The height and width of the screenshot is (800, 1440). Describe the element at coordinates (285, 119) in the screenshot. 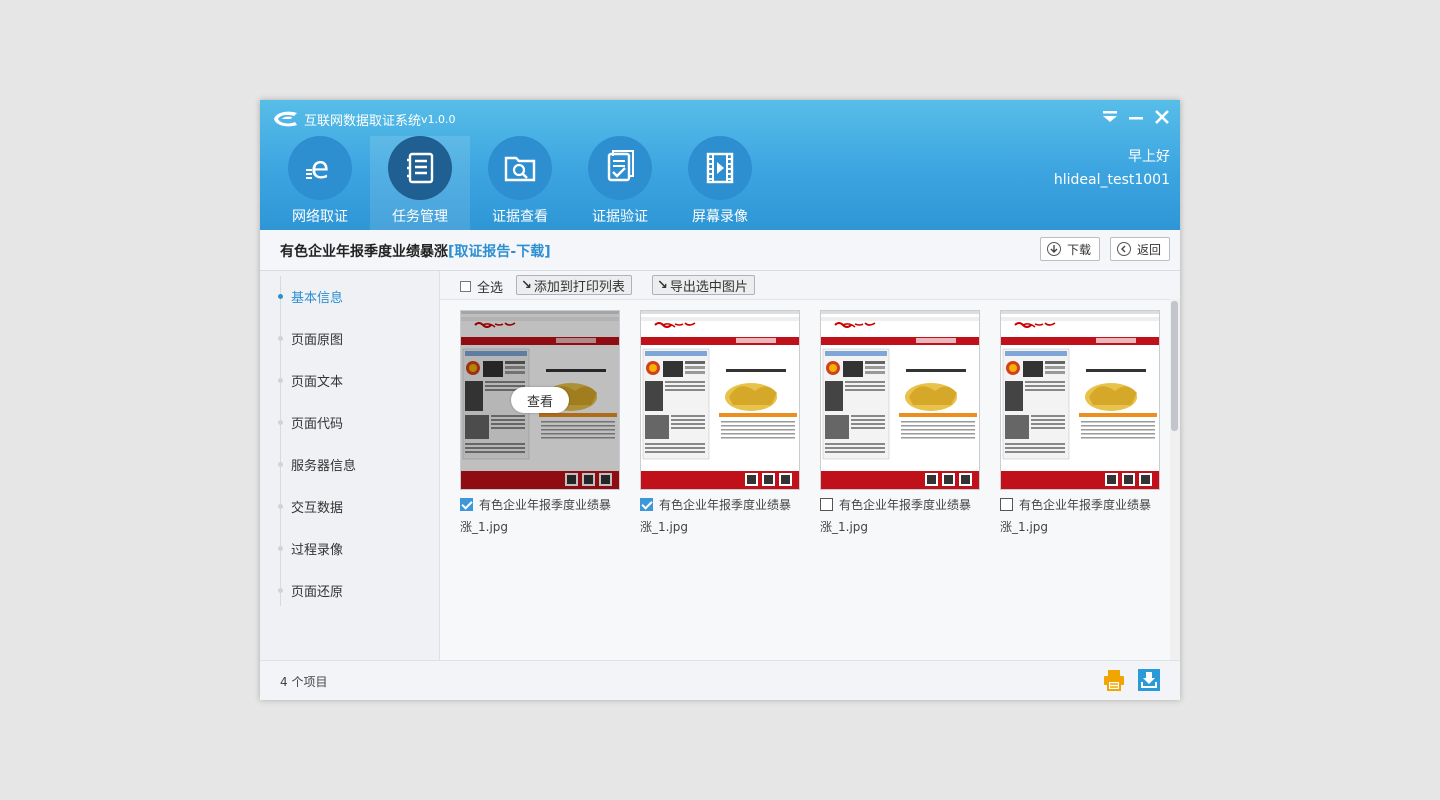

I see `app-logo-icon` at that location.